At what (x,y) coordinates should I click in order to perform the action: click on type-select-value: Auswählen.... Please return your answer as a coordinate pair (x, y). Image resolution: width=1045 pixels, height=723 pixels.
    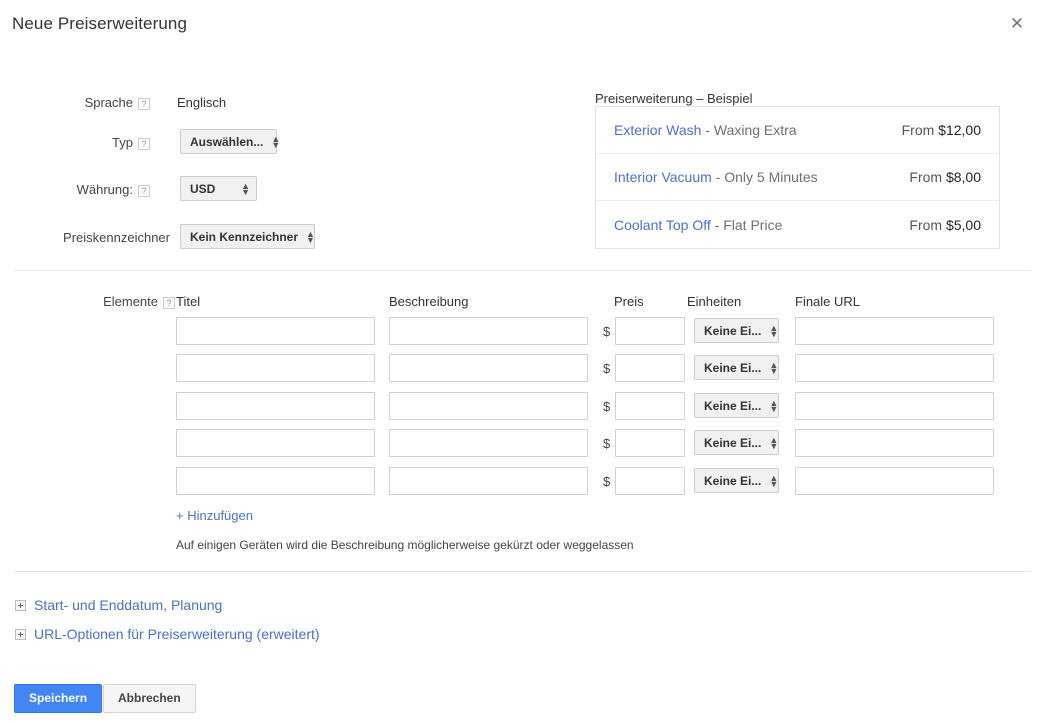
    Looking at the image, I should click on (227, 141).